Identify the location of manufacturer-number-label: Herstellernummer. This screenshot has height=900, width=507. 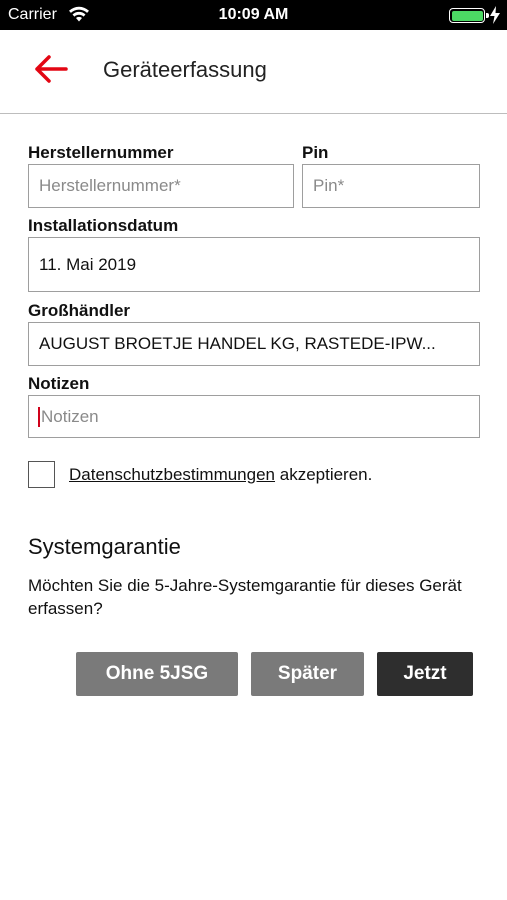
(101, 152).